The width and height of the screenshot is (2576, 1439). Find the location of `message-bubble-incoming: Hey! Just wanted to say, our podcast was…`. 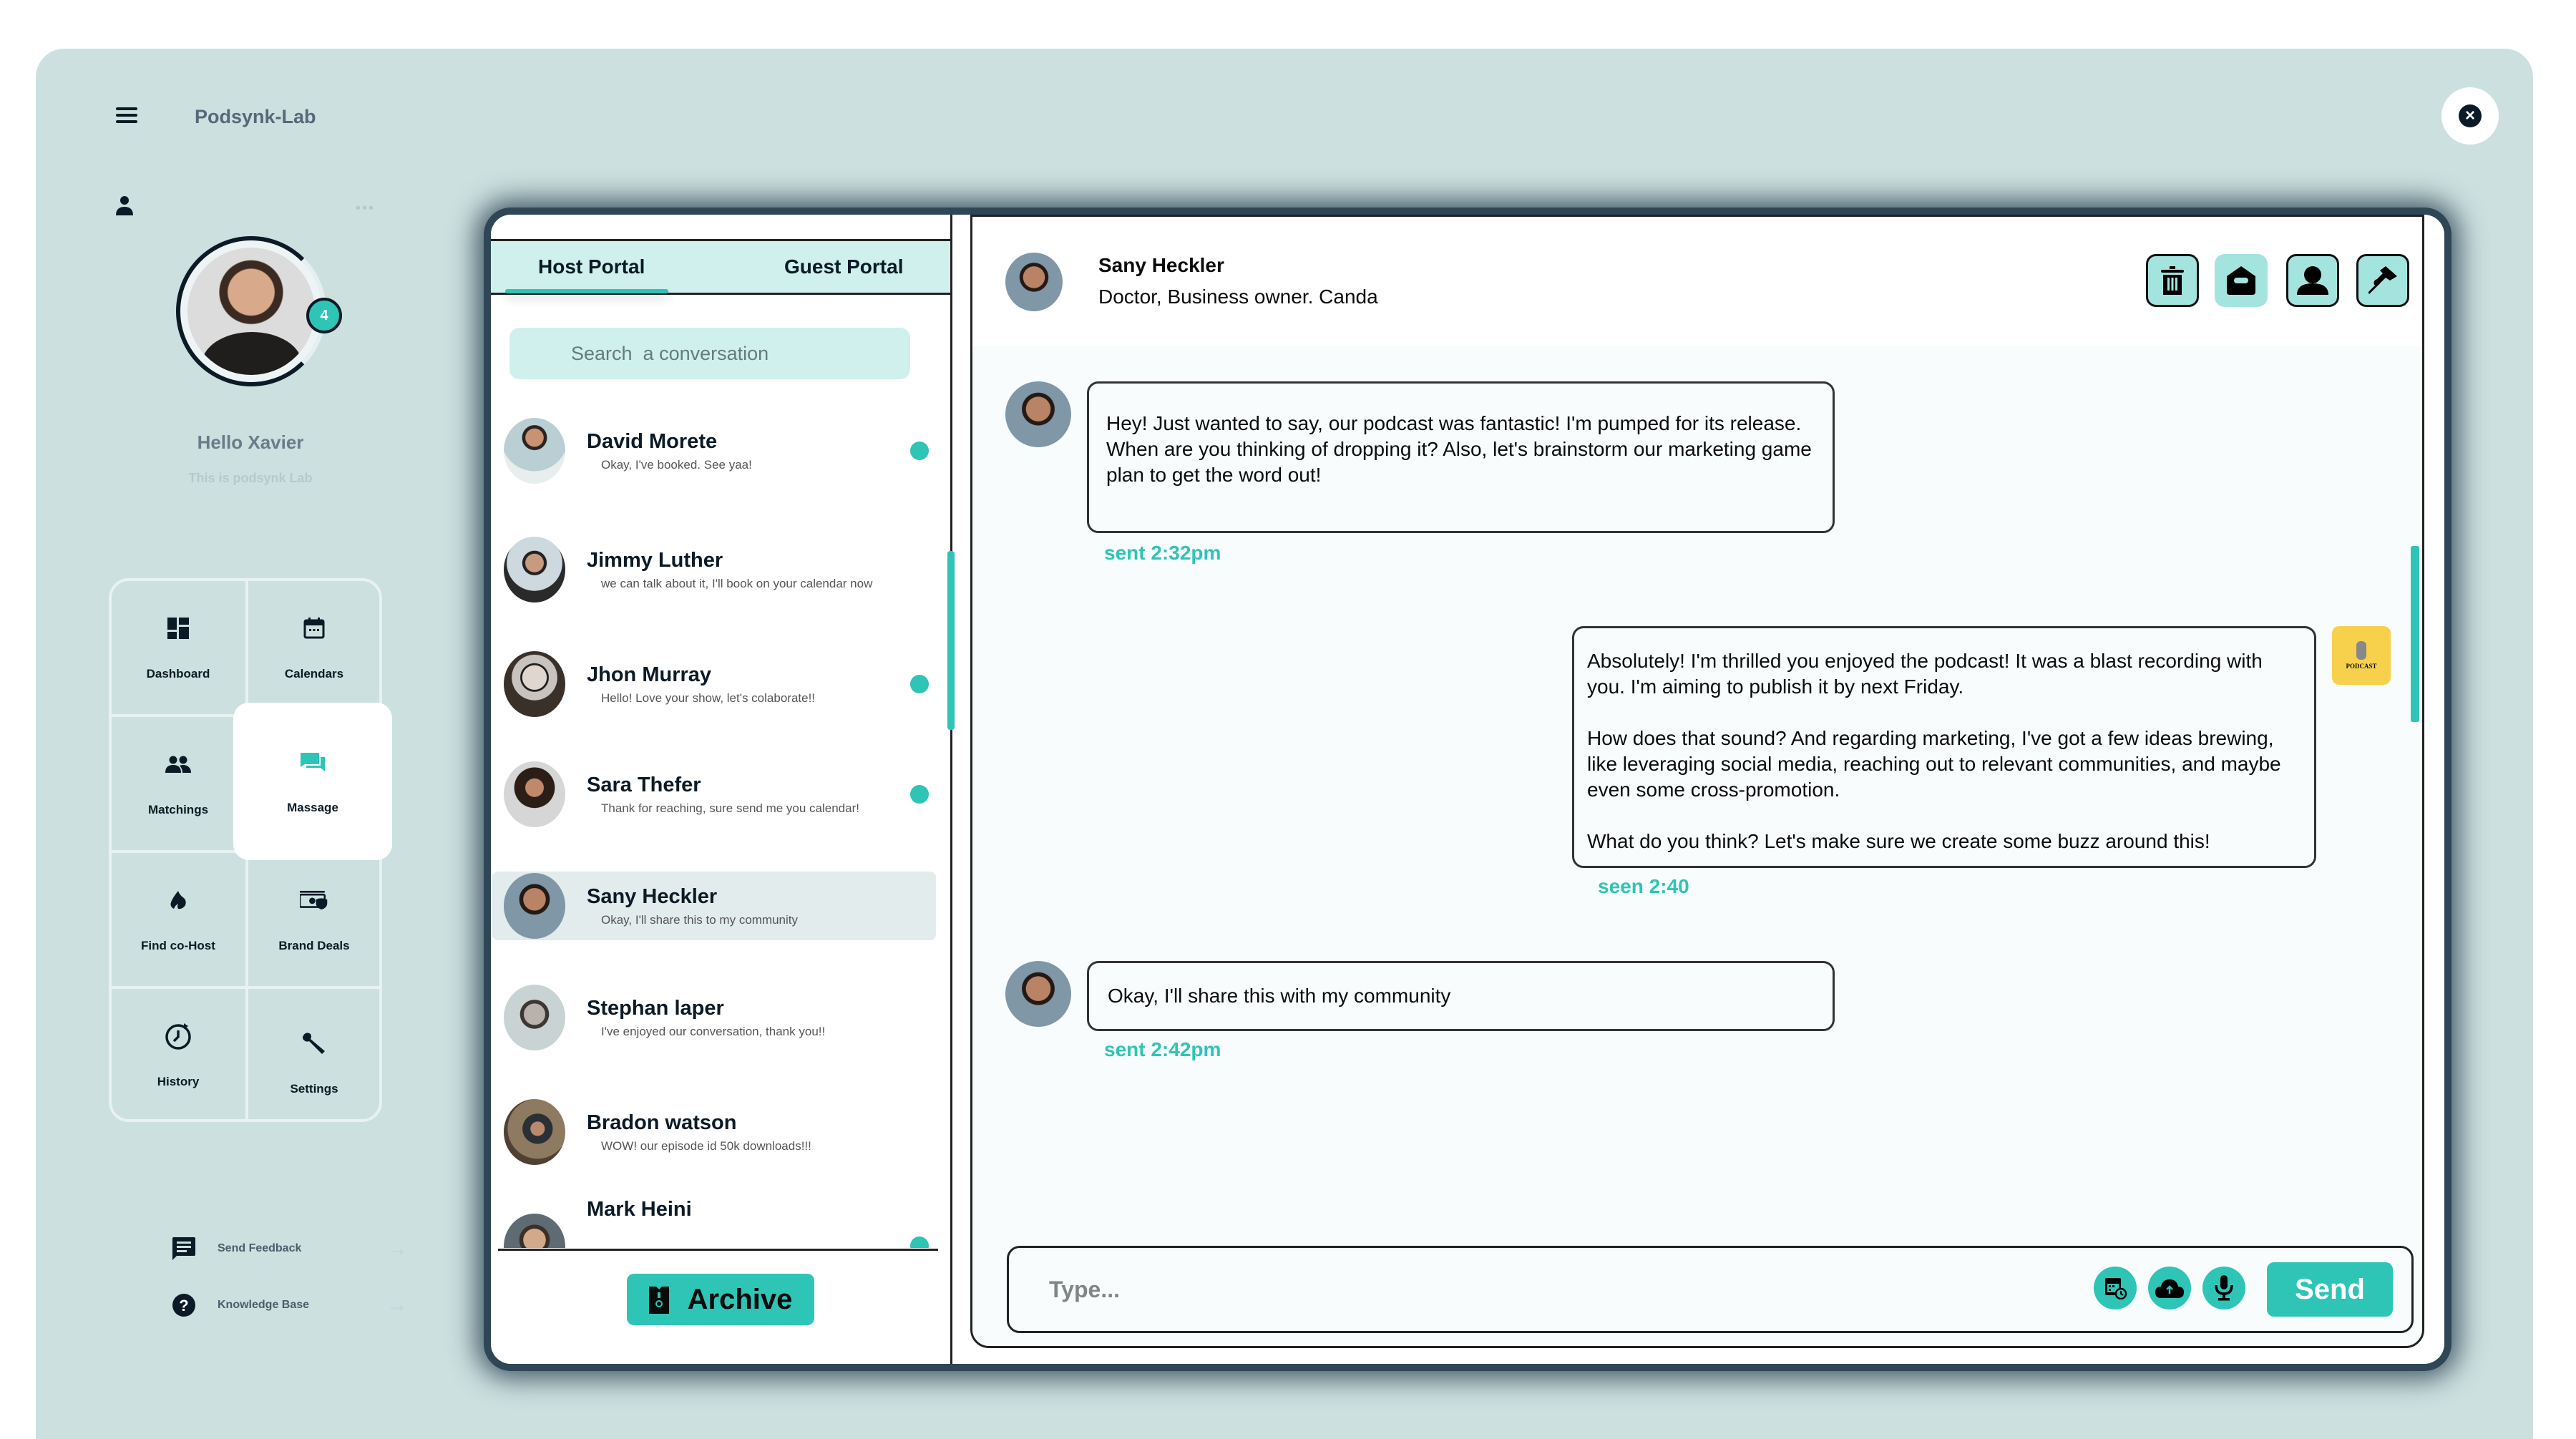

message-bubble-incoming: Hey! Just wanted to say, our podcast was… is located at coordinates (1461, 457).